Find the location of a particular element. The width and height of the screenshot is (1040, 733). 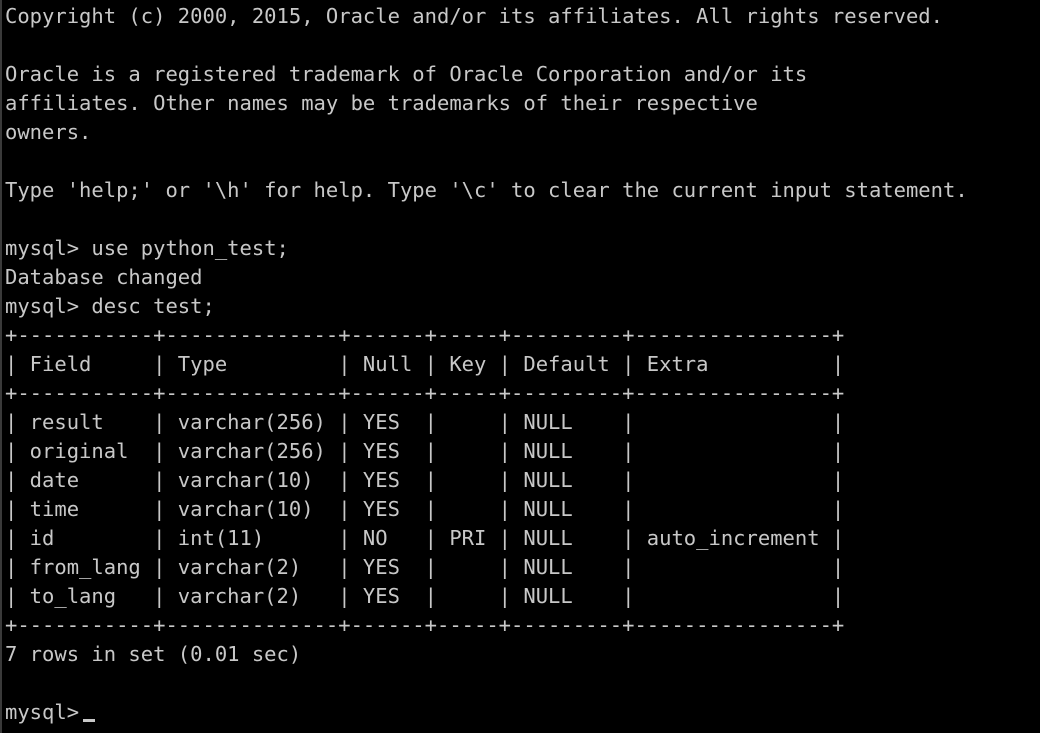

command-line: mysql> use python_test; is located at coordinates (147, 248).